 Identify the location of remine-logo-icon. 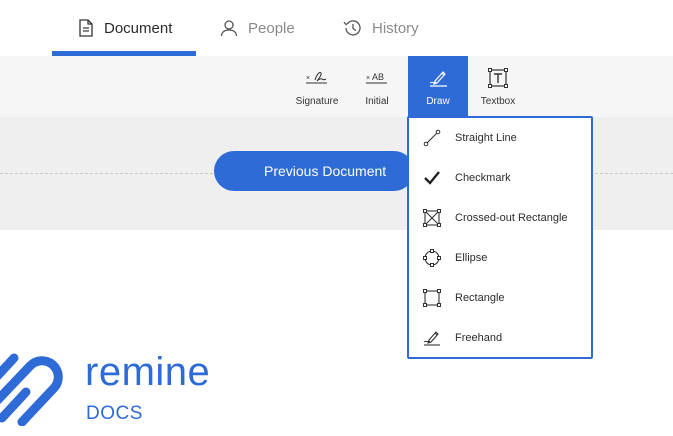
(36, 383).